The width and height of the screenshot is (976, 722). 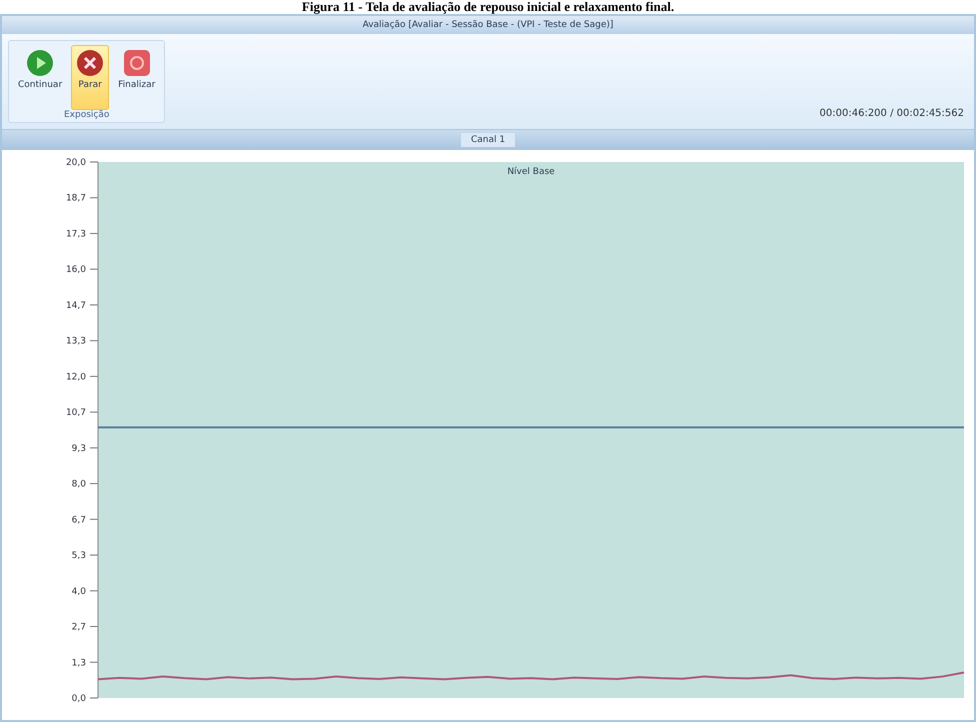 What do you see at coordinates (136, 77) in the screenshot?
I see `toolbar-button: Finalizar` at bounding box center [136, 77].